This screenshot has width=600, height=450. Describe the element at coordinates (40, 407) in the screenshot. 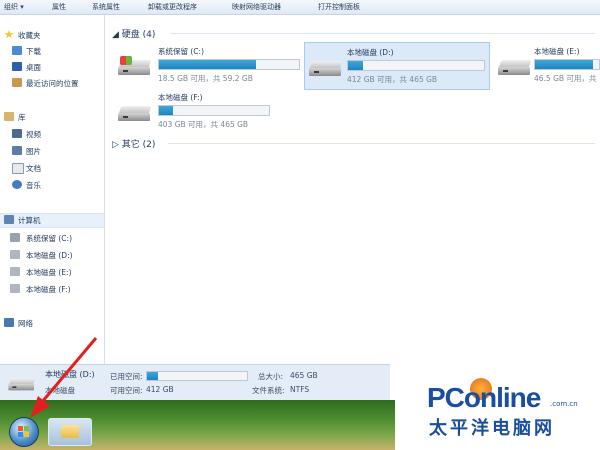

I see `annotation-arrow-head` at that location.